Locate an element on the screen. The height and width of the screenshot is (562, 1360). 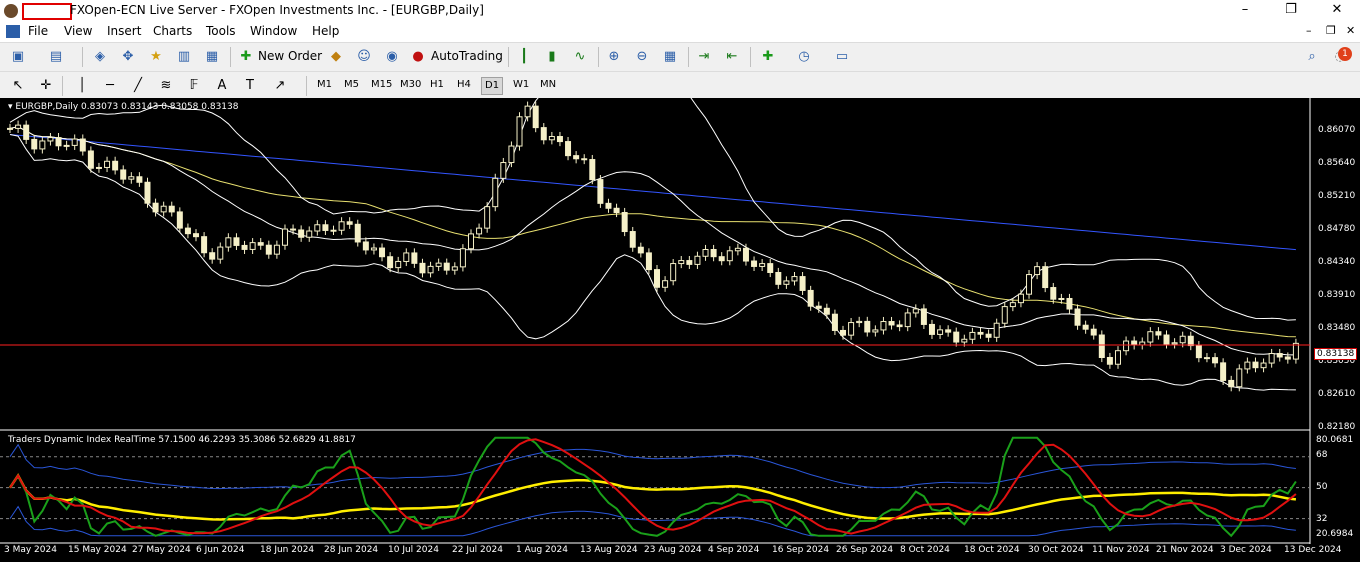
new-order-icon: ✚ is located at coordinates (246, 57).